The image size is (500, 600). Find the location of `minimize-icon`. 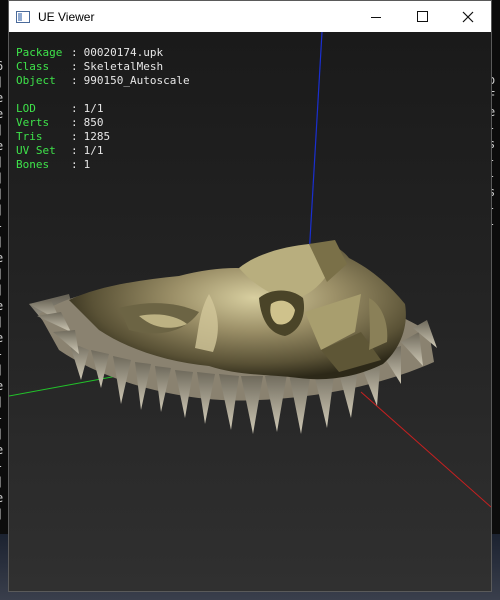

minimize-icon is located at coordinates (376, 17).